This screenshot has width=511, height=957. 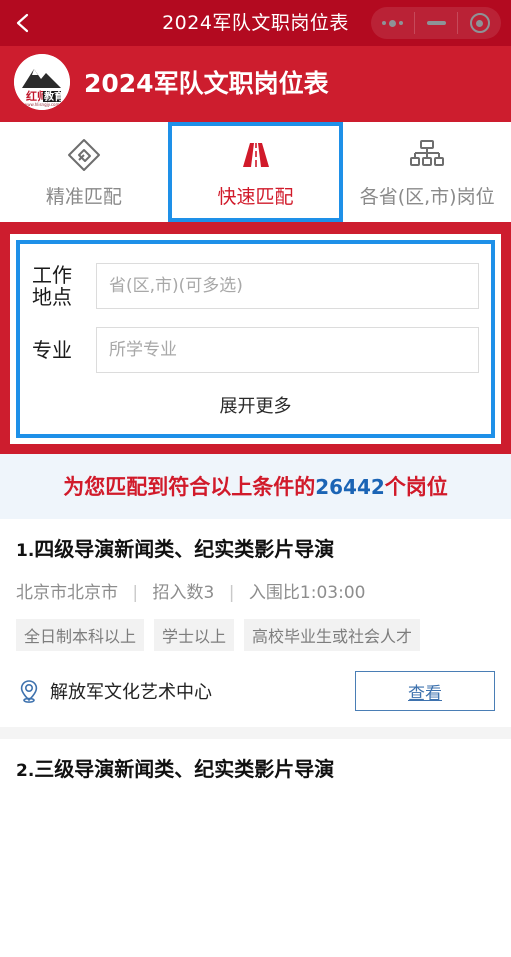 What do you see at coordinates (194, 635) in the screenshot?
I see `job-tag: 学士以上` at bounding box center [194, 635].